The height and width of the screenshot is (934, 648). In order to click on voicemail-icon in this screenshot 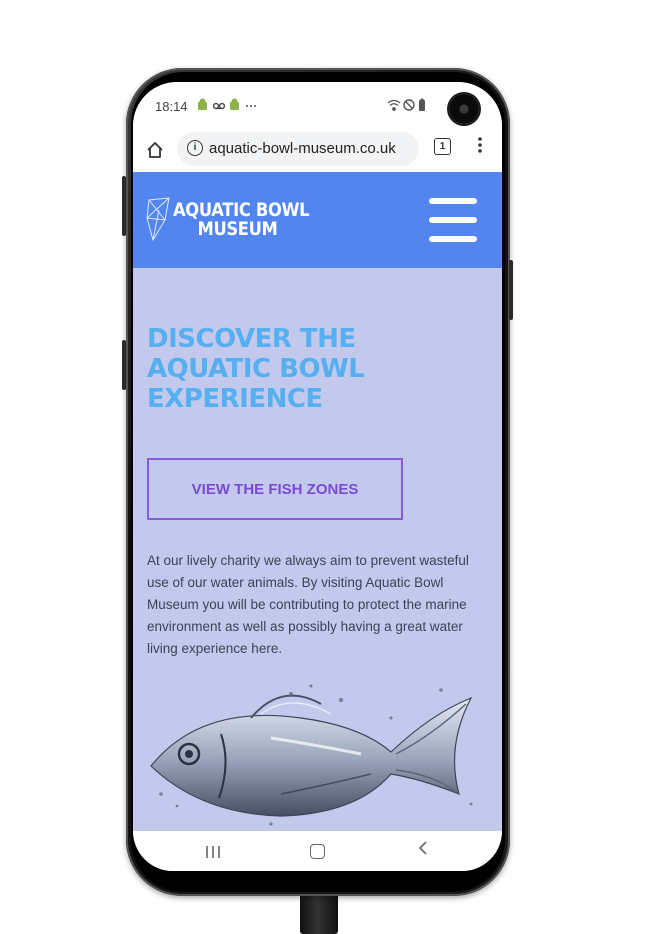, I will do `click(219, 106)`.